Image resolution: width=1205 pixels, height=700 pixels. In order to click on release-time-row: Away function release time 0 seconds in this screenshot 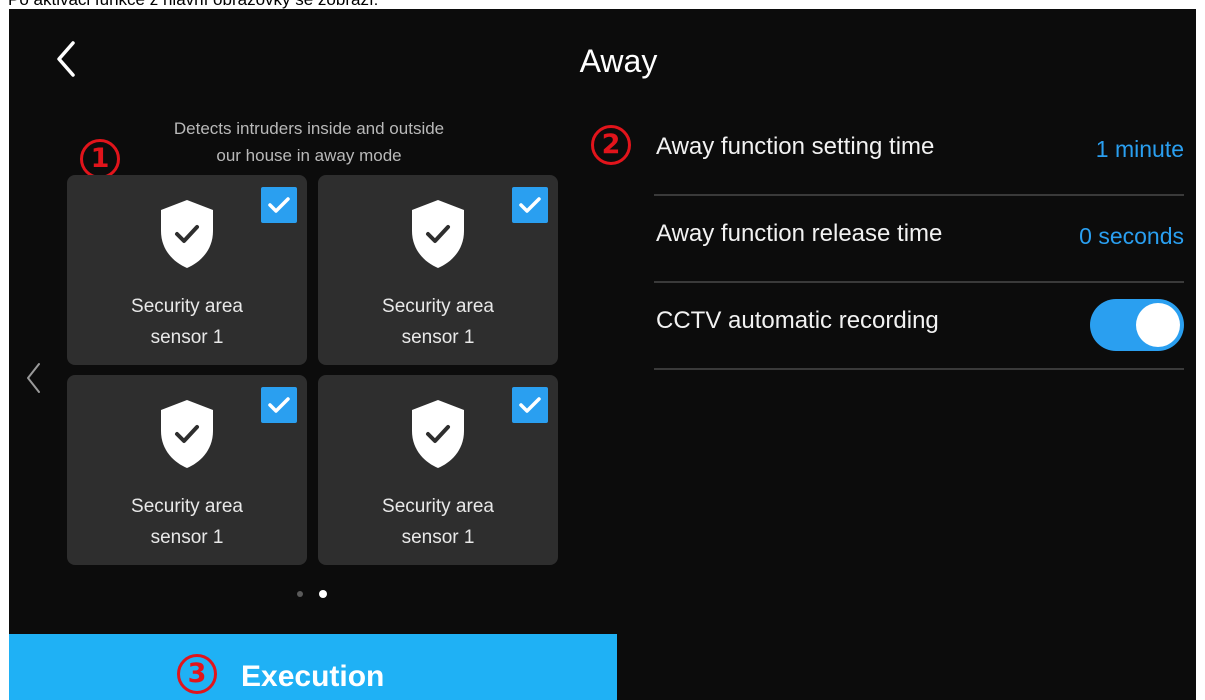, I will do `click(919, 239)`.